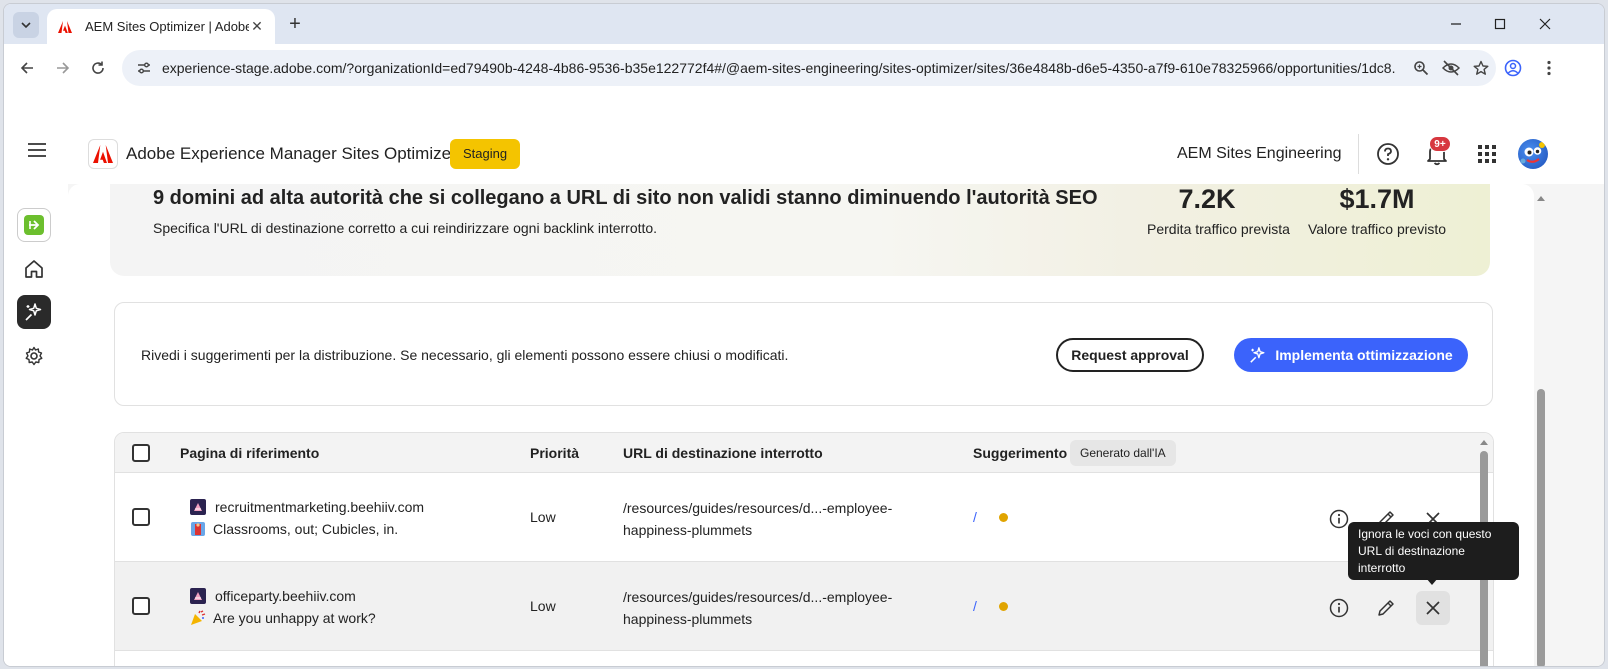  Describe the element at coordinates (291, 153) in the screenshot. I see `app-title: Adobe Experience Manager Sites Optimizer` at that location.